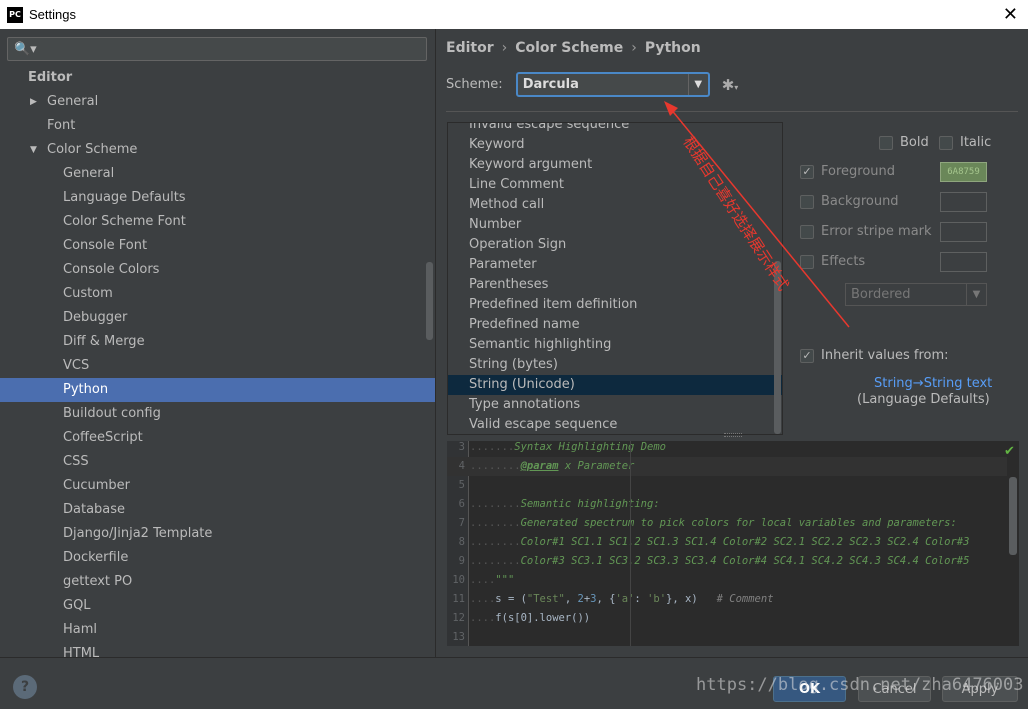 The width and height of the screenshot is (1028, 709). I want to click on list-item: Parameter, so click(615, 265).